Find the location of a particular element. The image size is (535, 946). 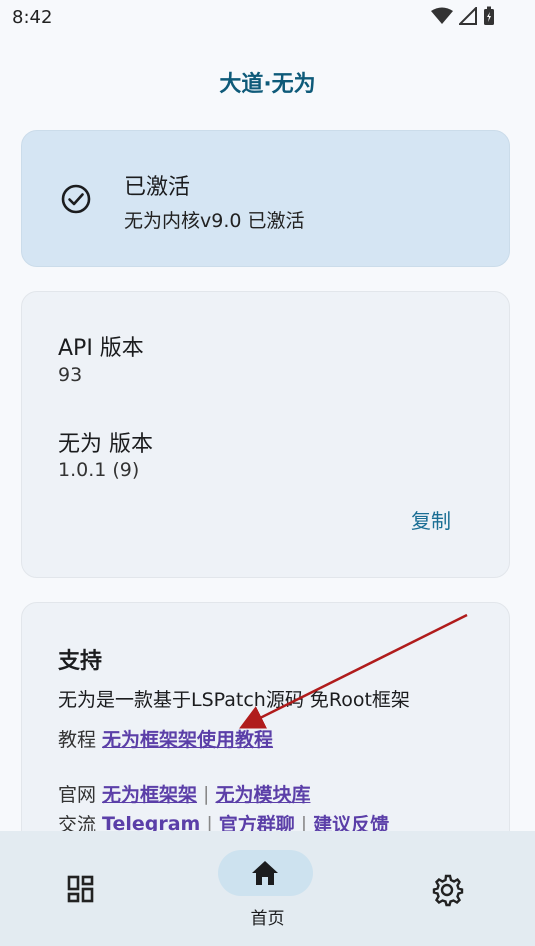

page-title: 大道·无为 is located at coordinates (267, 84).